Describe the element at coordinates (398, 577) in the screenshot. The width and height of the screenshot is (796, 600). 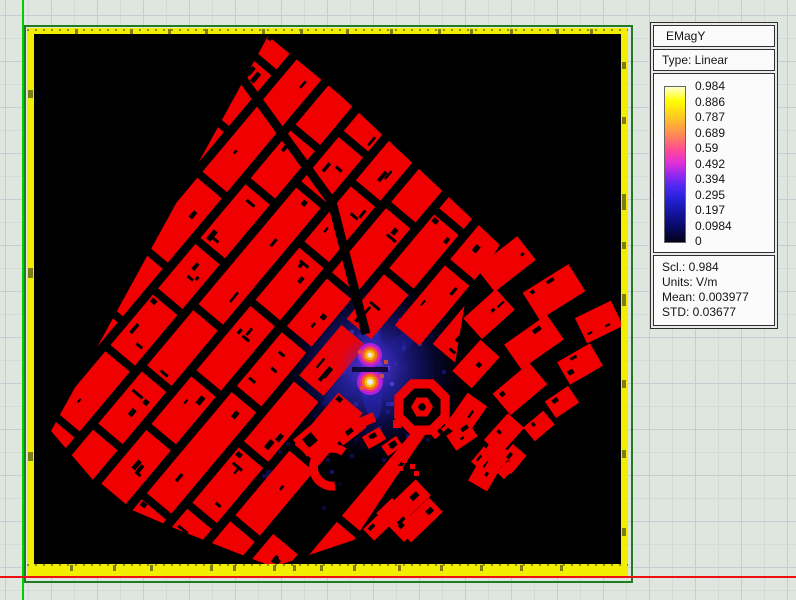
I see `x-axis-line` at that location.